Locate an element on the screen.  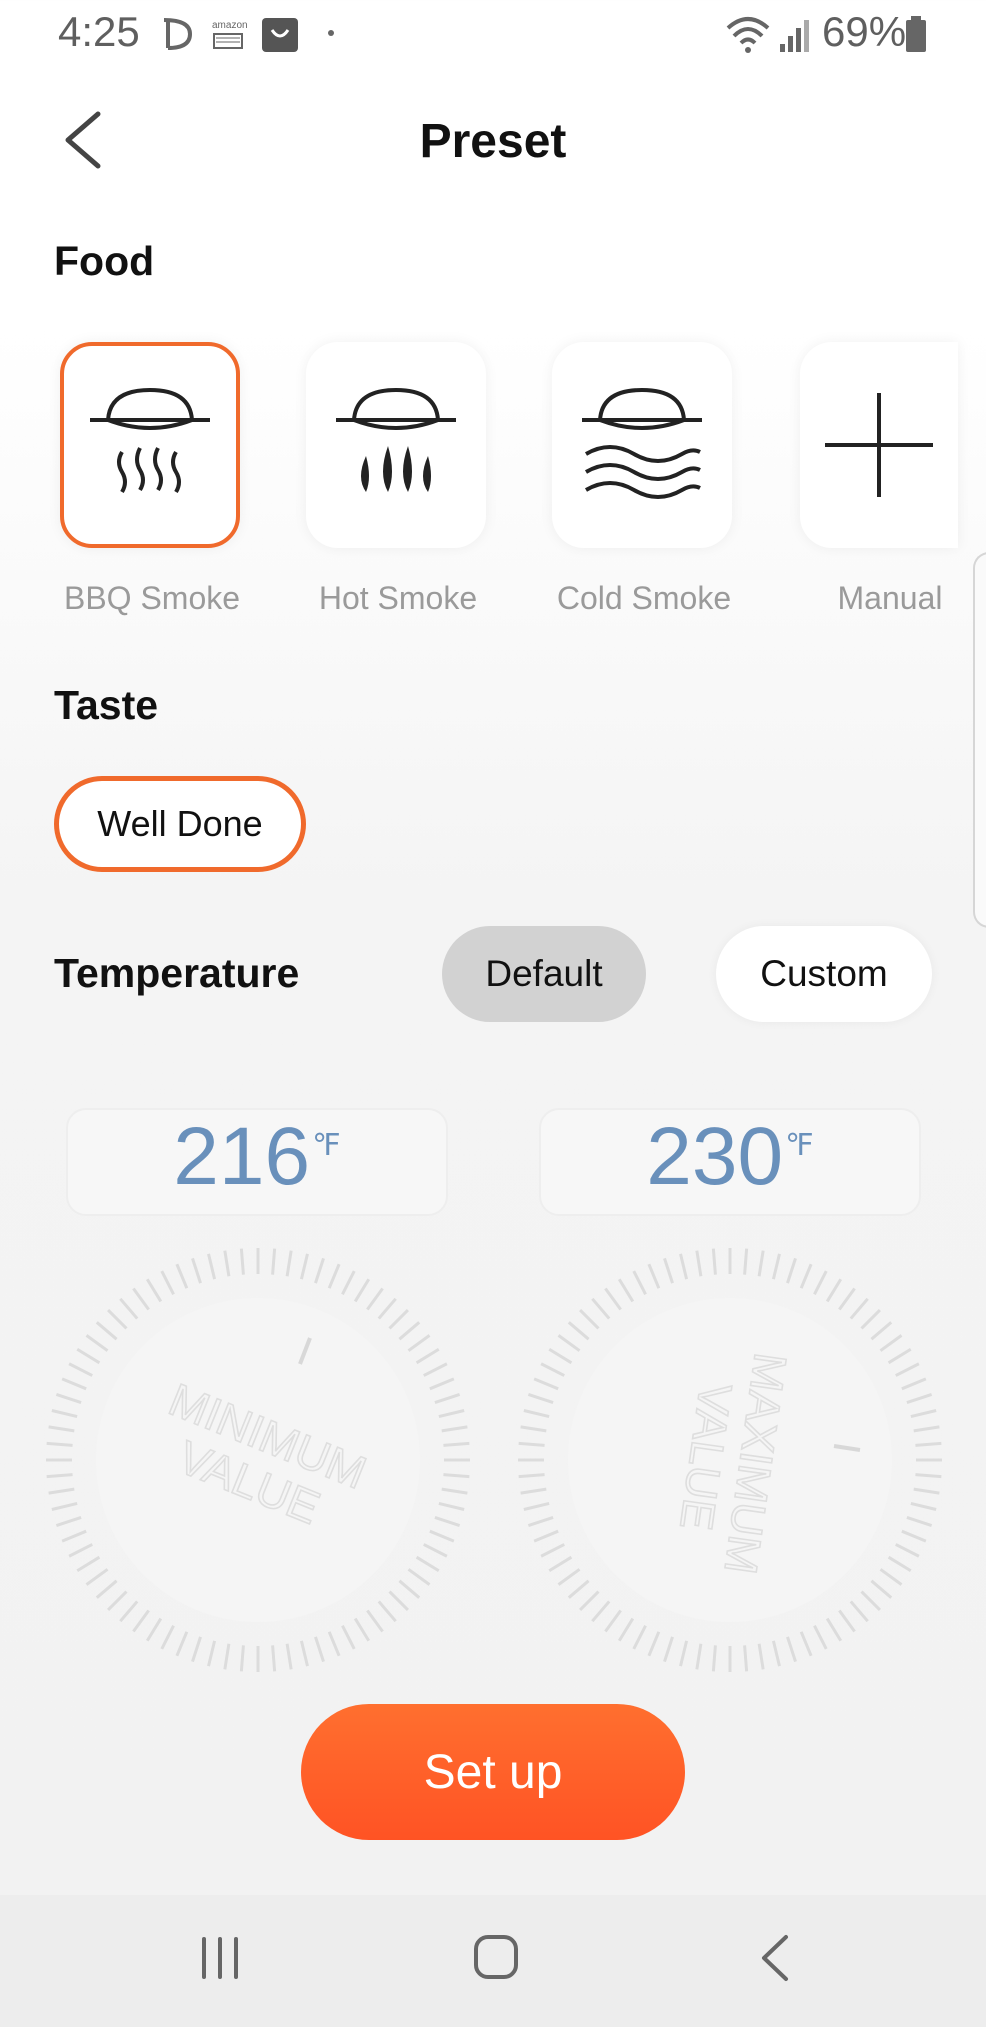
temperature-custom-toggle: Custom is located at coordinates (824, 974).